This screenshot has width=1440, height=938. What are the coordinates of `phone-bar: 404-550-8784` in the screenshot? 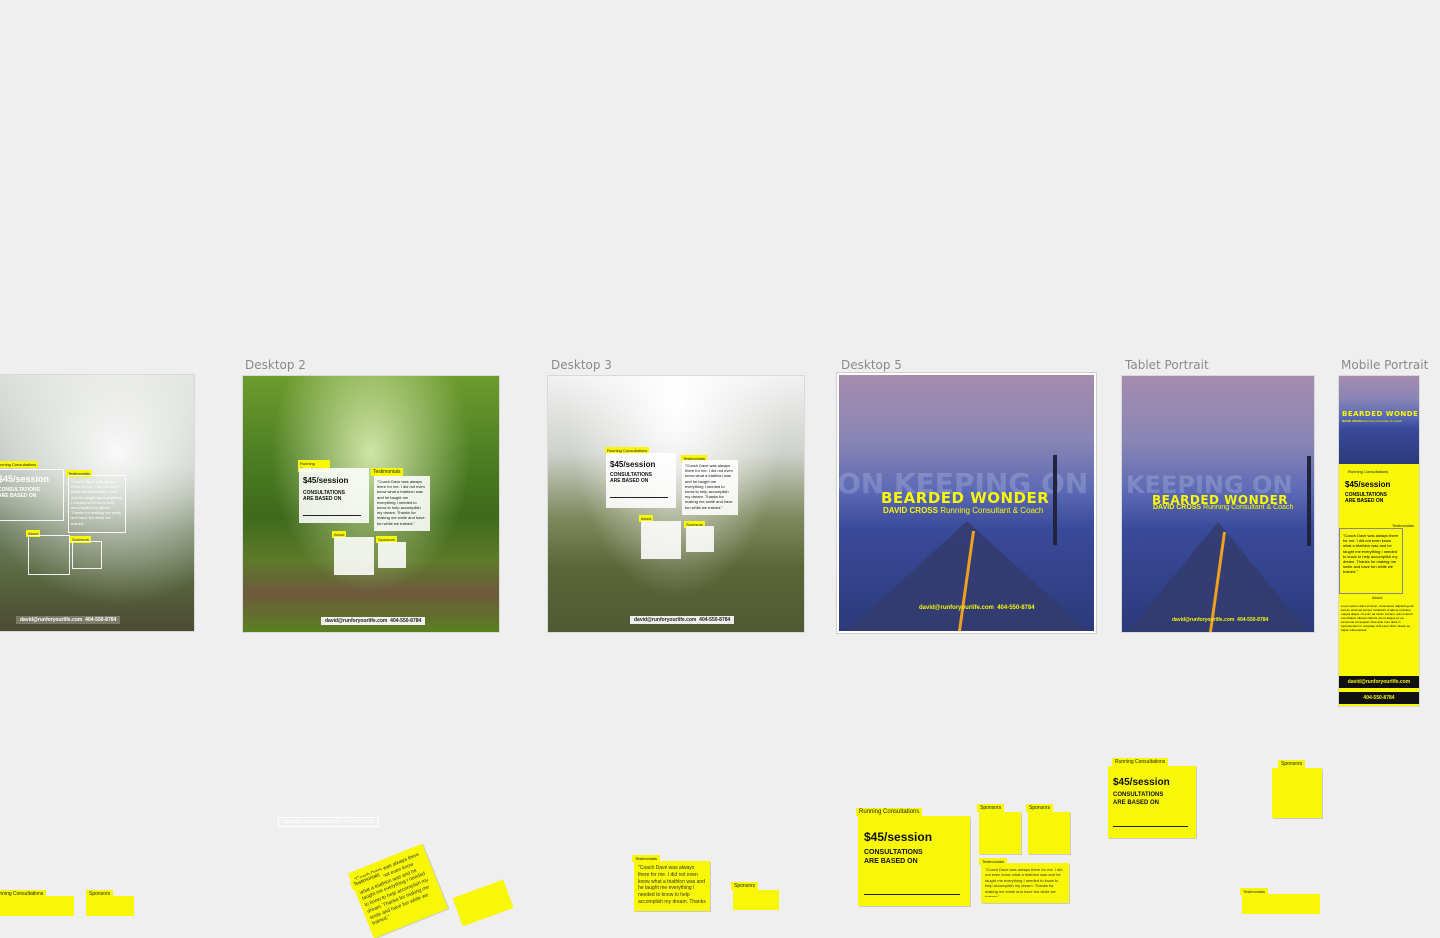 It's located at (1379, 698).